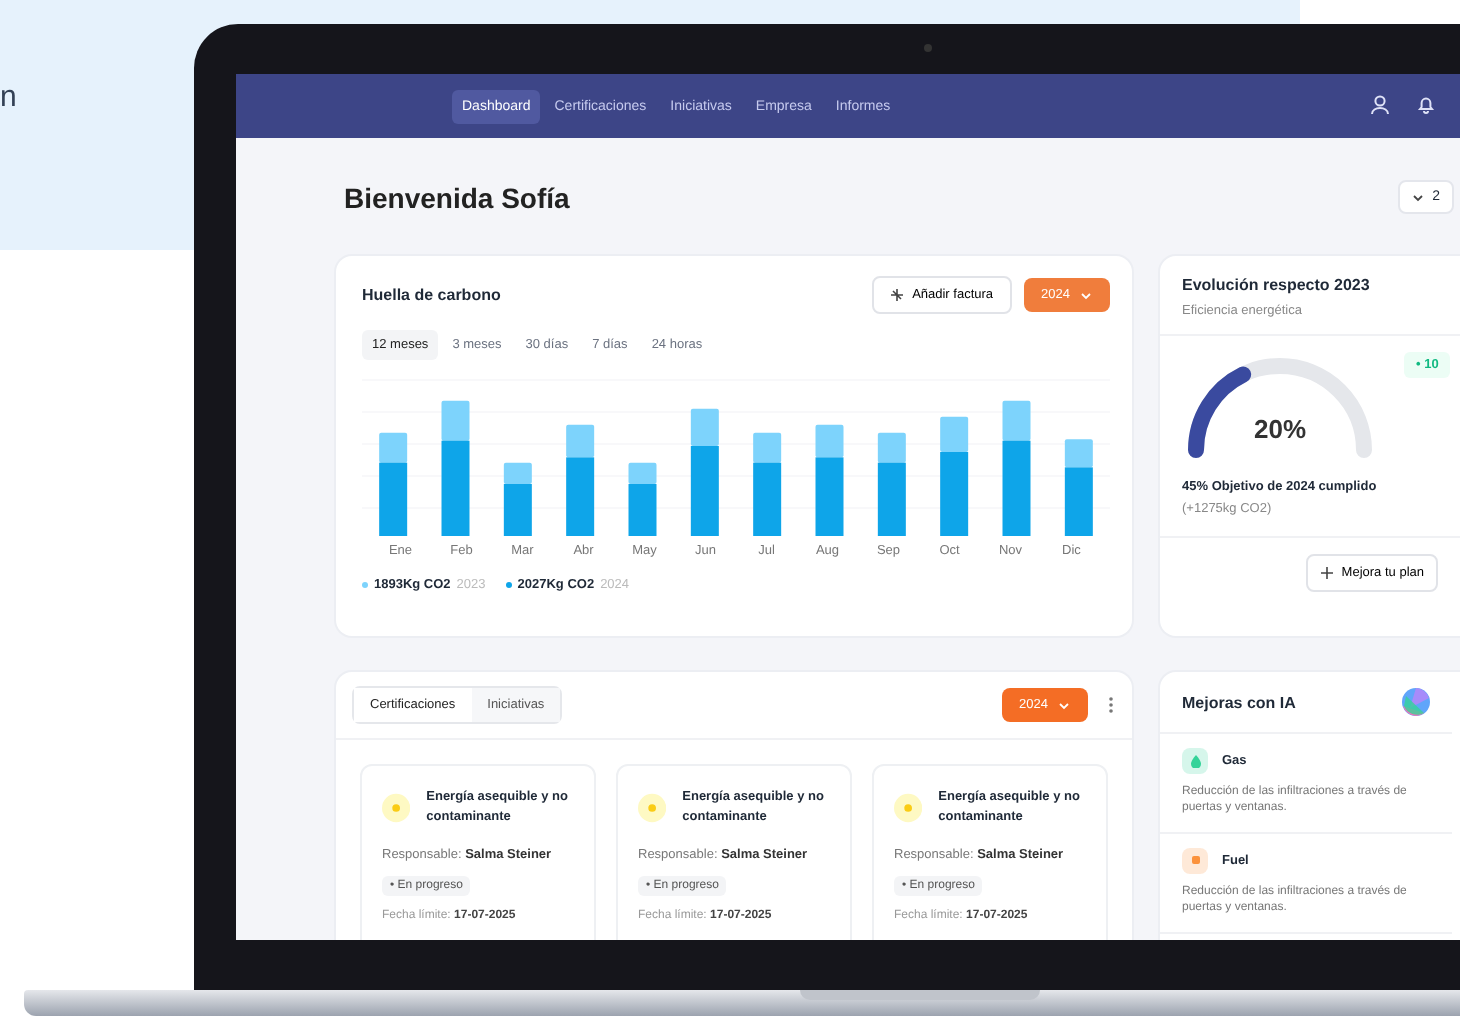 This screenshot has width=1460, height=1030. Describe the element at coordinates (432, 295) in the screenshot. I see `card-title: Huella de carbono` at that location.